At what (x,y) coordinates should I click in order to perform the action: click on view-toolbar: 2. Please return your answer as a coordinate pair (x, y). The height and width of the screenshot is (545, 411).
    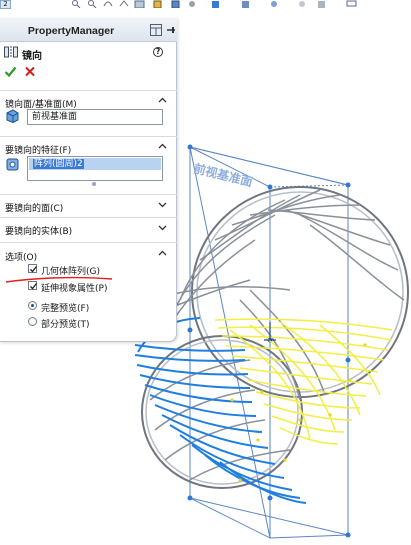
    Looking at the image, I should click on (205, 4).